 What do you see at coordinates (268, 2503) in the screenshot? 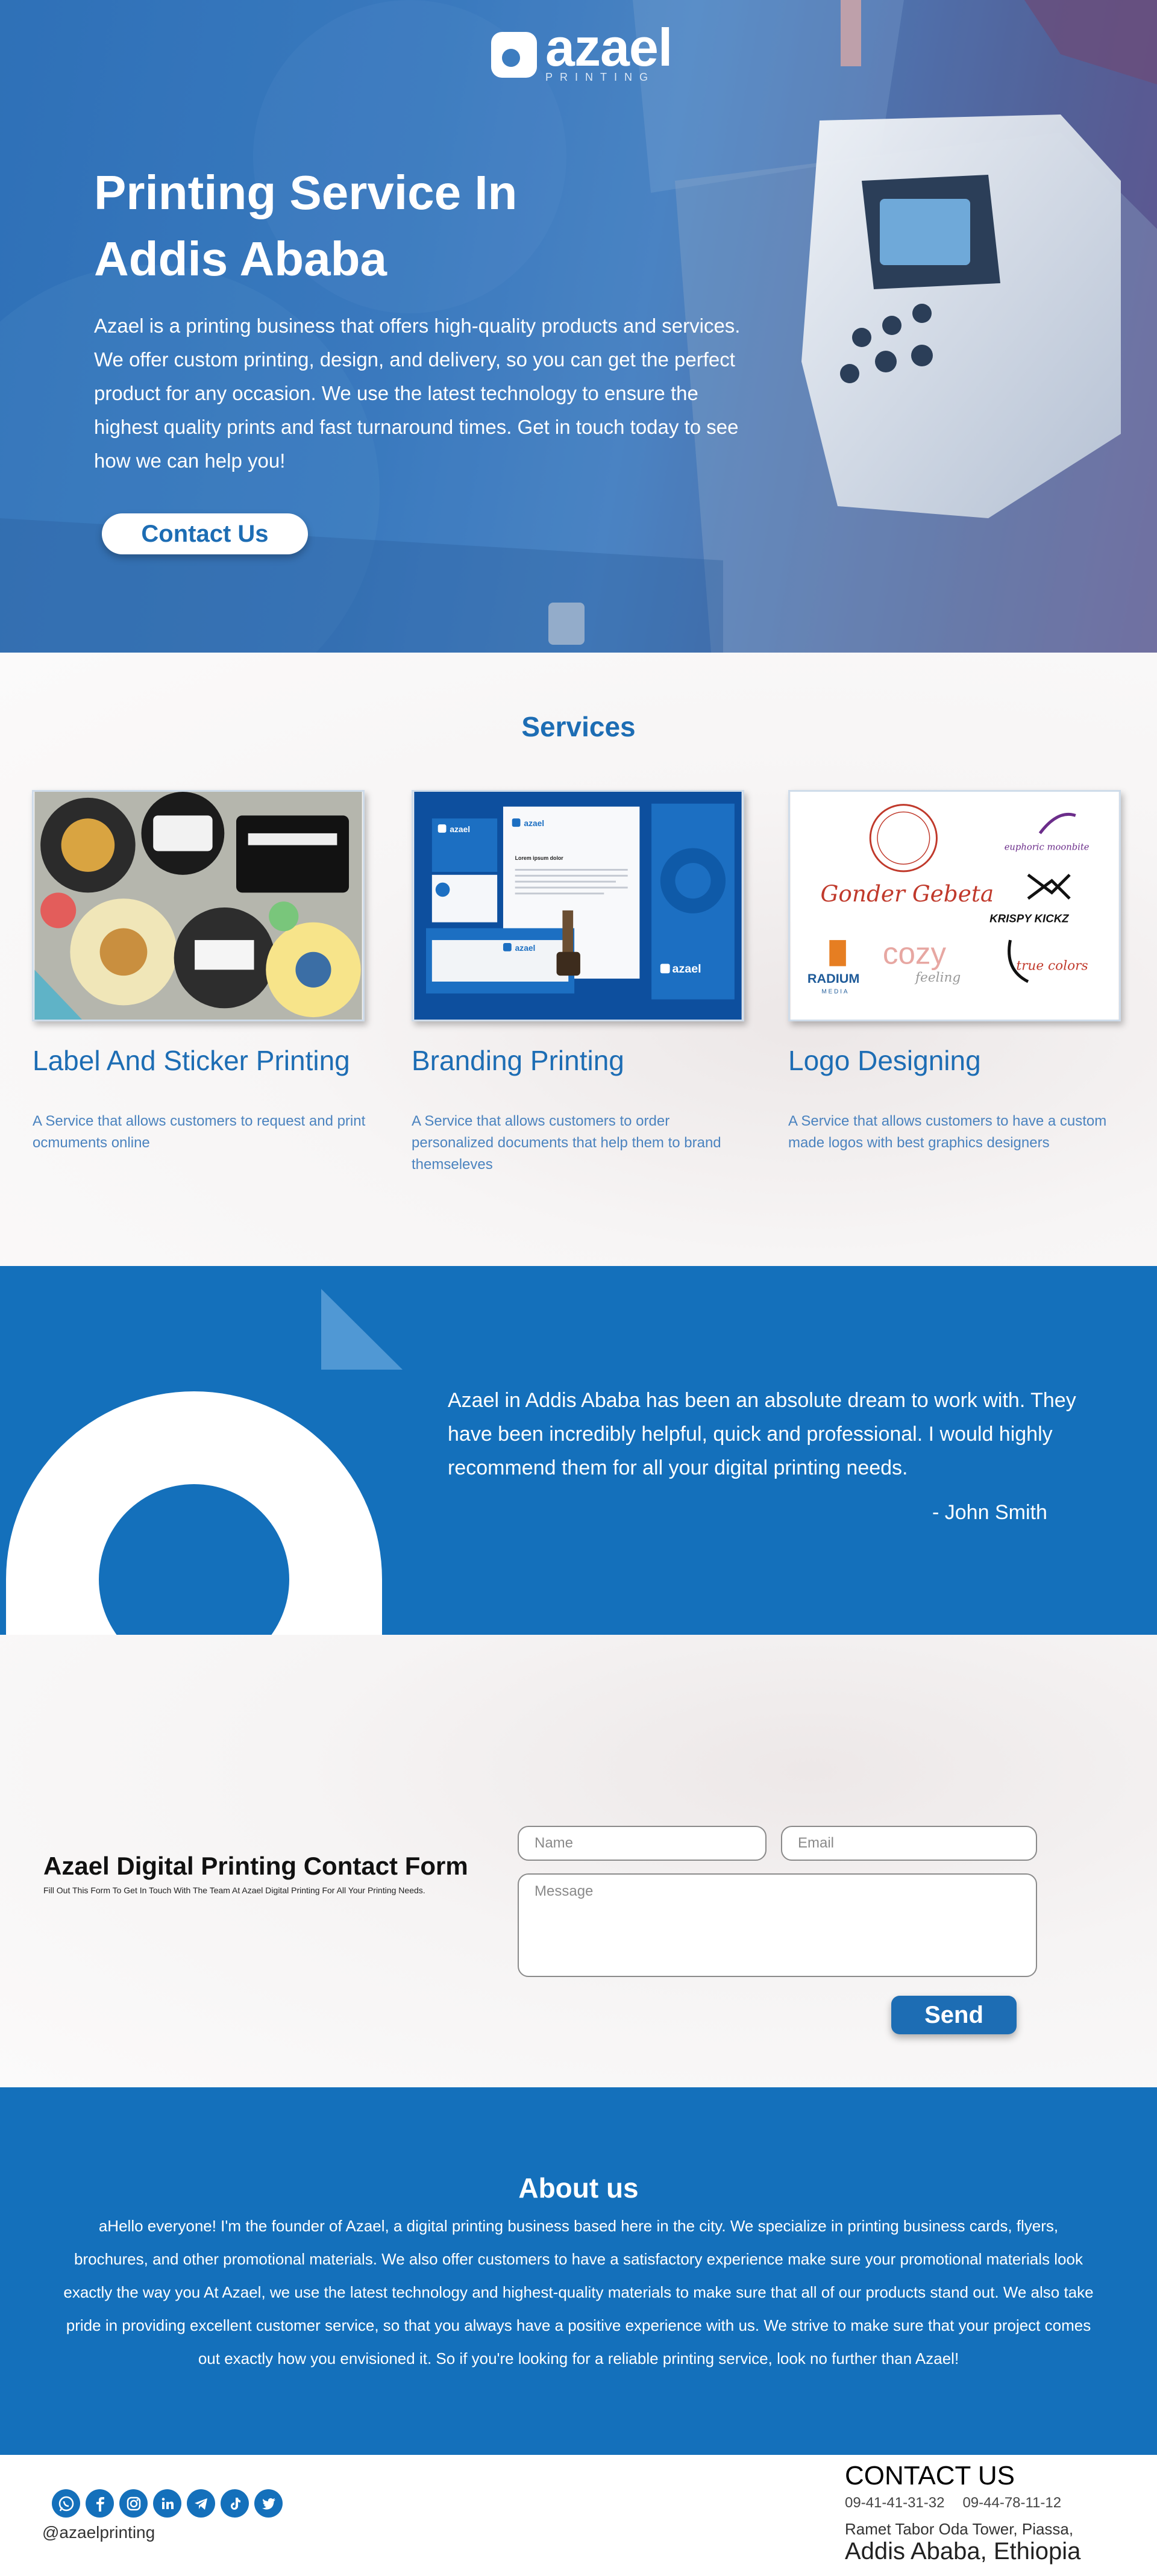
I see `twitter-icon` at bounding box center [268, 2503].